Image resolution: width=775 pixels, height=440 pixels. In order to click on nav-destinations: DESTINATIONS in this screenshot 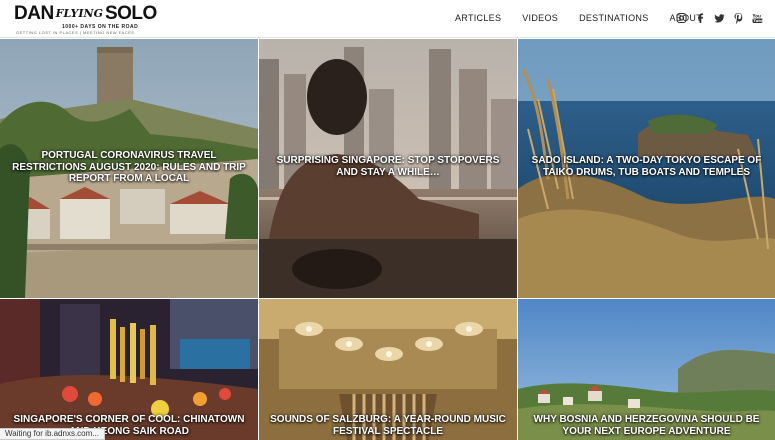, I will do `click(613, 18)`.